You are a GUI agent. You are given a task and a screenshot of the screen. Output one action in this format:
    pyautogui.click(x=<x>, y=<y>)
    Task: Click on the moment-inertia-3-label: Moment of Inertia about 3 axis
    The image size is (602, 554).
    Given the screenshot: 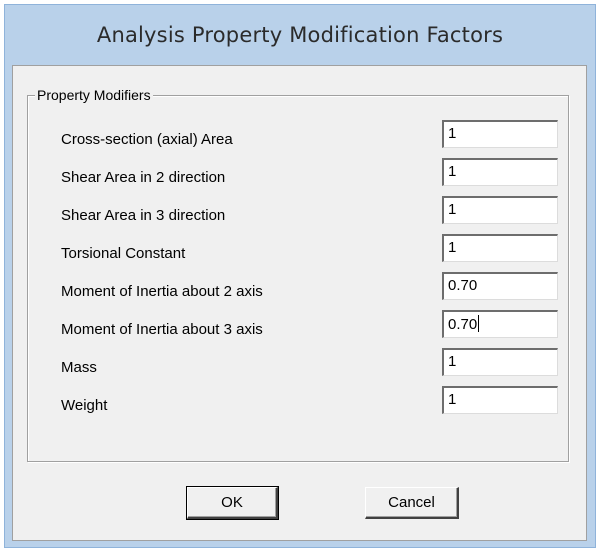 What is the action you would take?
    pyautogui.click(x=162, y=329)
    